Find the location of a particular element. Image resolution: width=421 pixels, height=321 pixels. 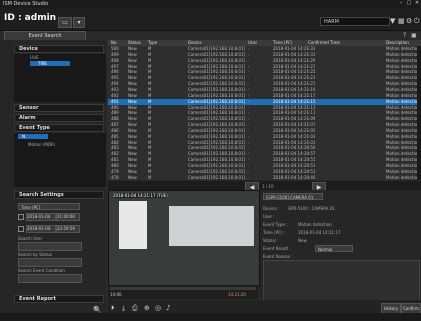

col-time: Time (PC) is located at coordinates (282, 42).